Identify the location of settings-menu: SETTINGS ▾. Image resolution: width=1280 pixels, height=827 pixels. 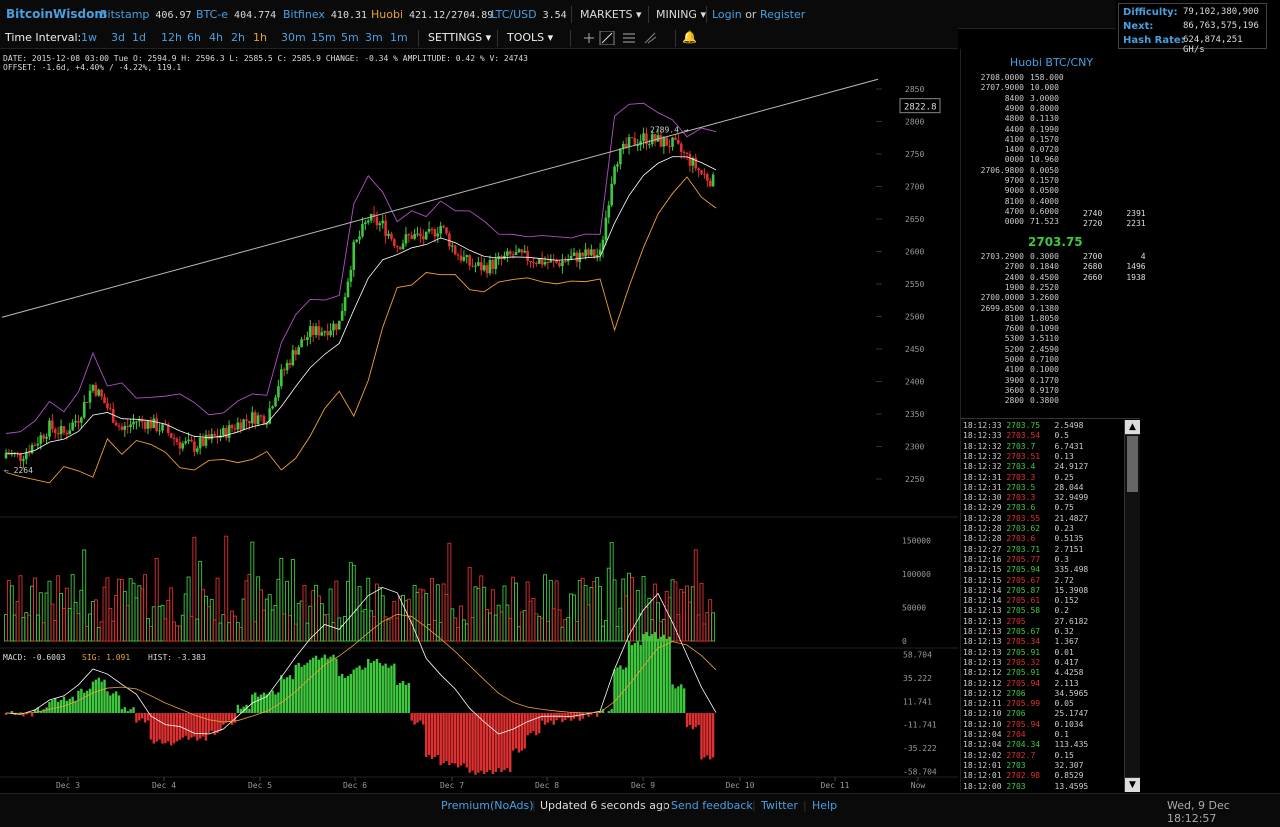
(459, 37).